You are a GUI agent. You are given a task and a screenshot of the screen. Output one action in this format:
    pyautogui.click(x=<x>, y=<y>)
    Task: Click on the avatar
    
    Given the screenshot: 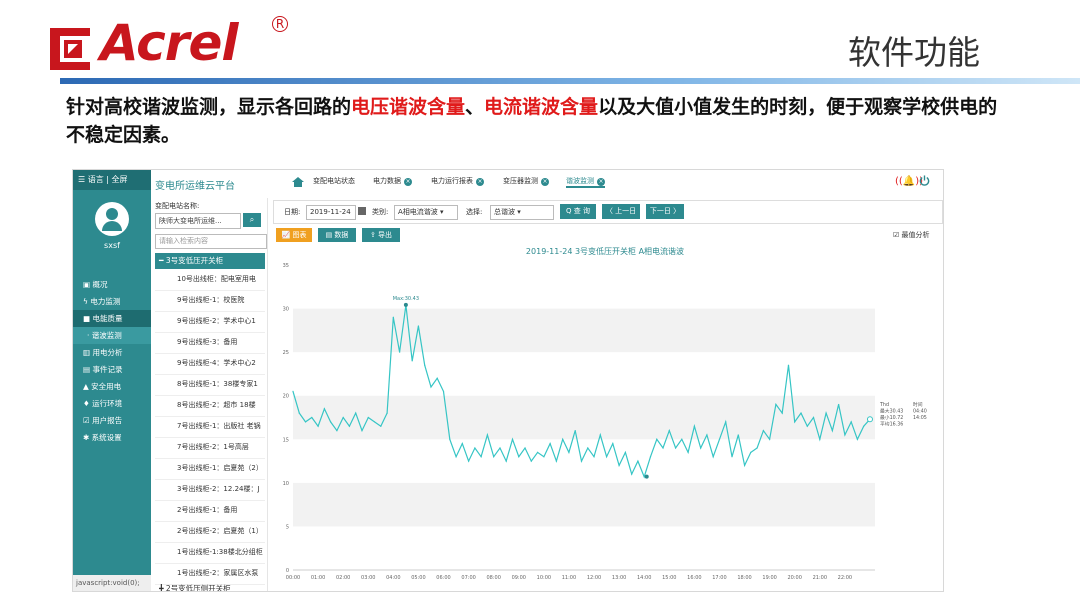 What is the action you would take?
    pyautogui.click(x=112, y=219)
    